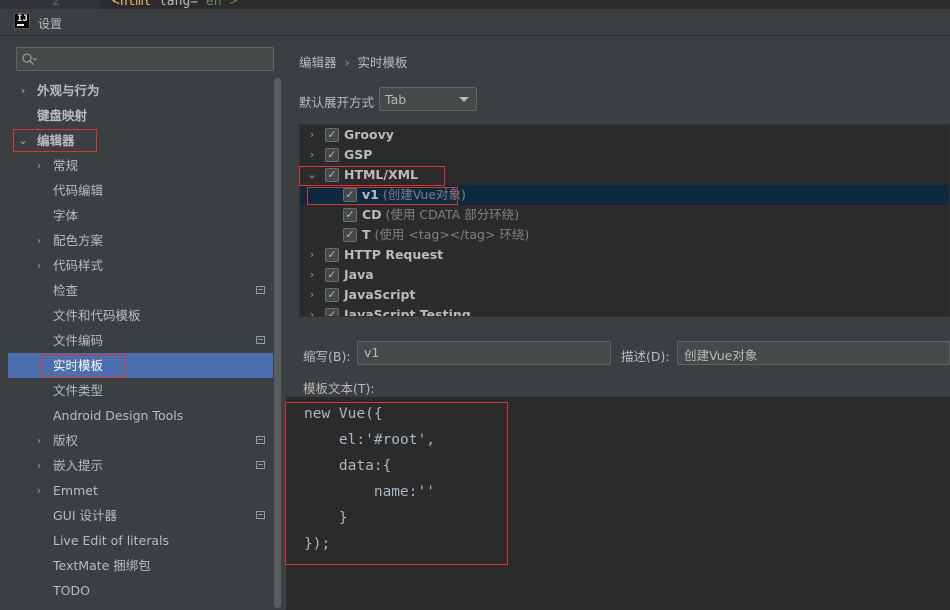 The height and width of the screenshot is (610, 950). What do you see at coordinates (464, 99) in the screenshot?
I see `chevron-down-icon` at bounding box center [464, 99].